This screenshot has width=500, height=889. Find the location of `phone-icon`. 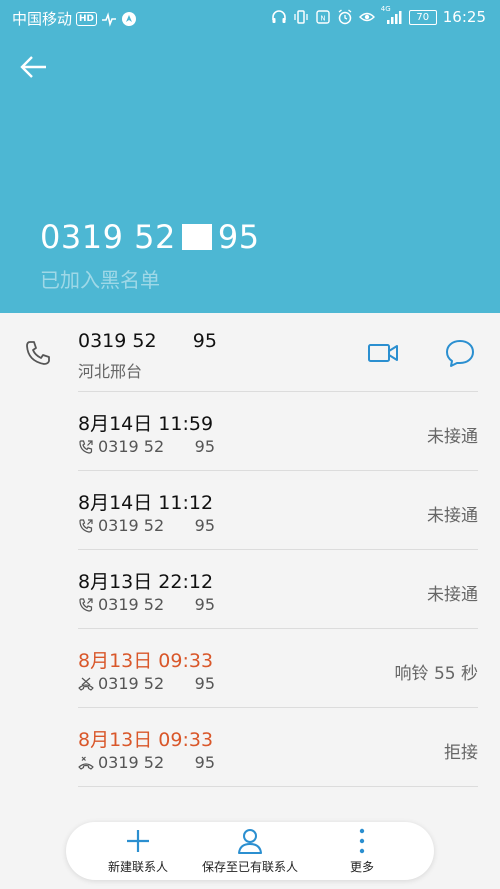

phone-icon is located at coordinates (38, 353).